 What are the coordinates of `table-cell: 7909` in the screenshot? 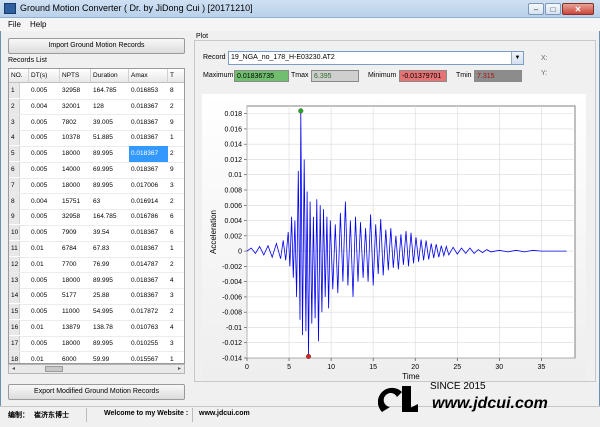 It's located at (75, 233).